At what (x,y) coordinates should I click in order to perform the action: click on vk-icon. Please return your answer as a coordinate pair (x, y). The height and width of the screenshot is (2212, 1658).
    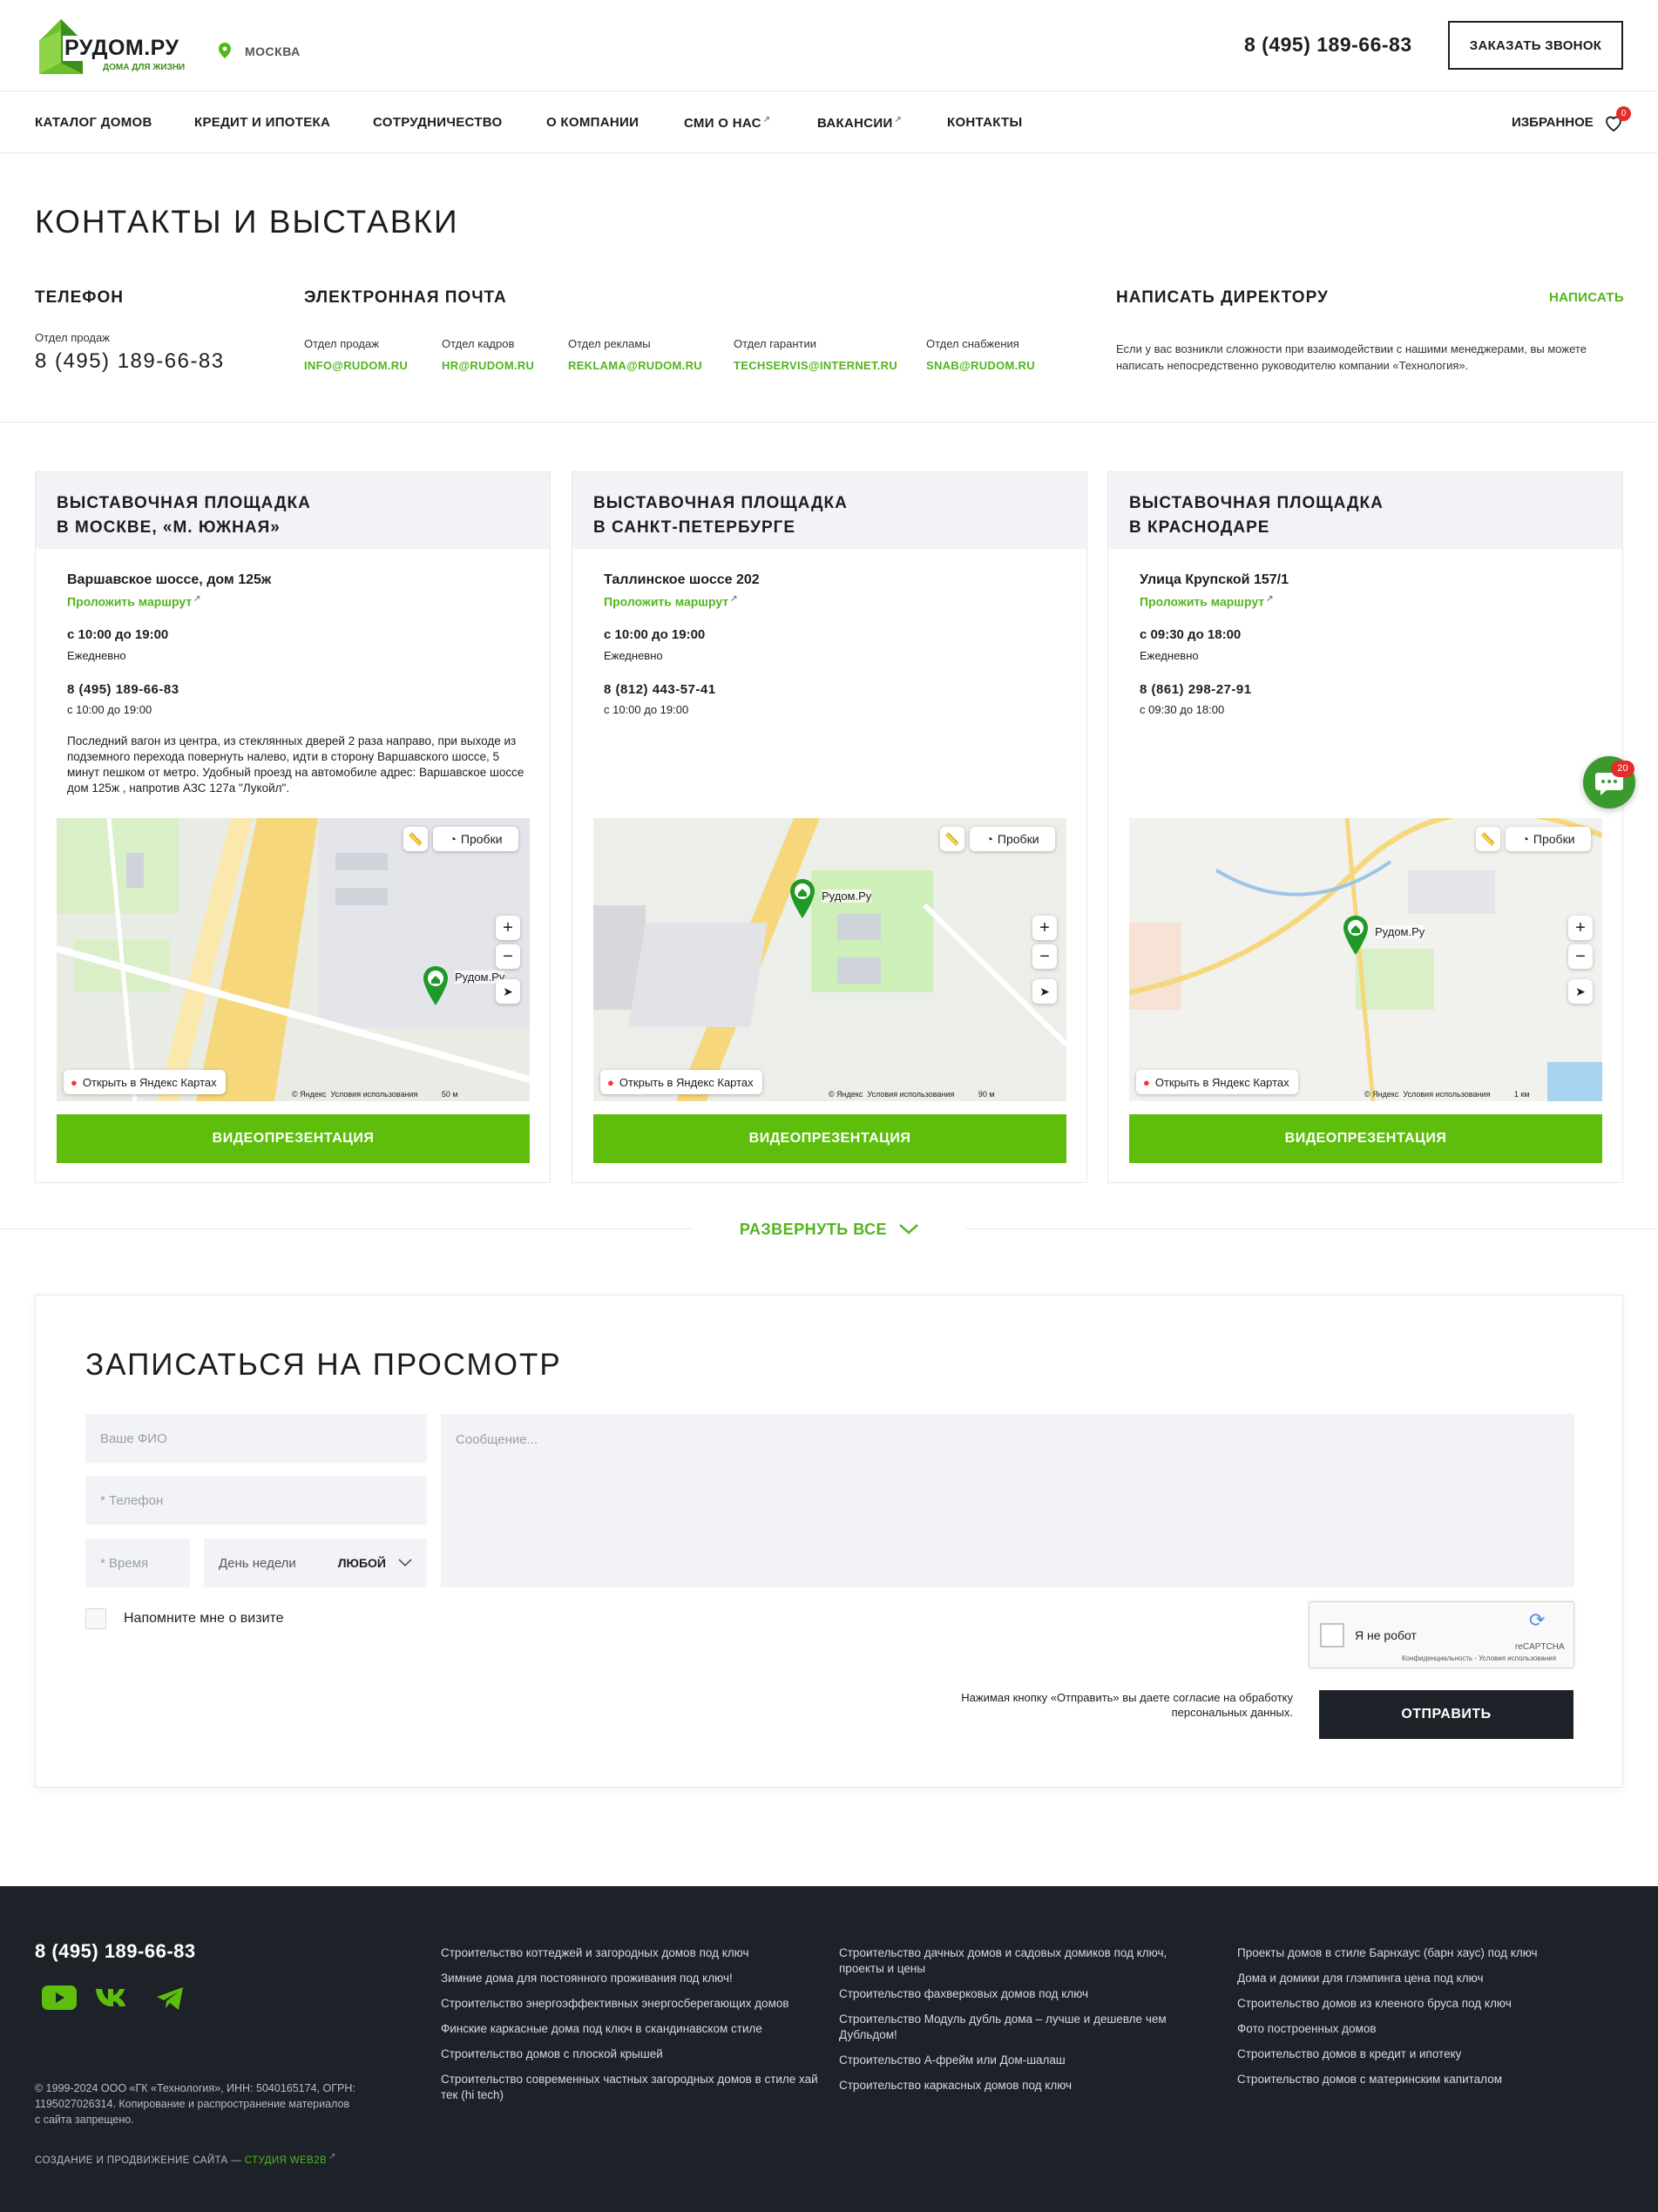
    Looking at the image, I should click on (113, 1997).